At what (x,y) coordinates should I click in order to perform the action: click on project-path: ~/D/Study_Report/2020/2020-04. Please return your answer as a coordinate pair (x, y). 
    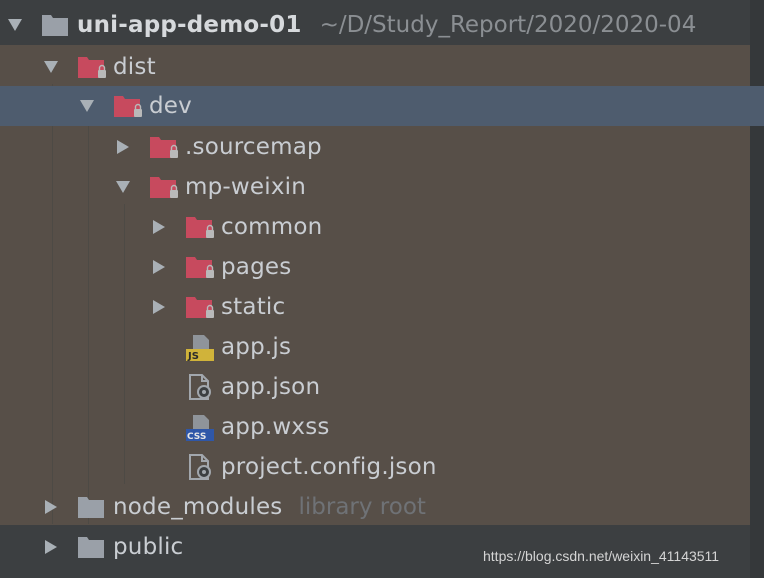
    Looking at the image, I should click on (508, 25).